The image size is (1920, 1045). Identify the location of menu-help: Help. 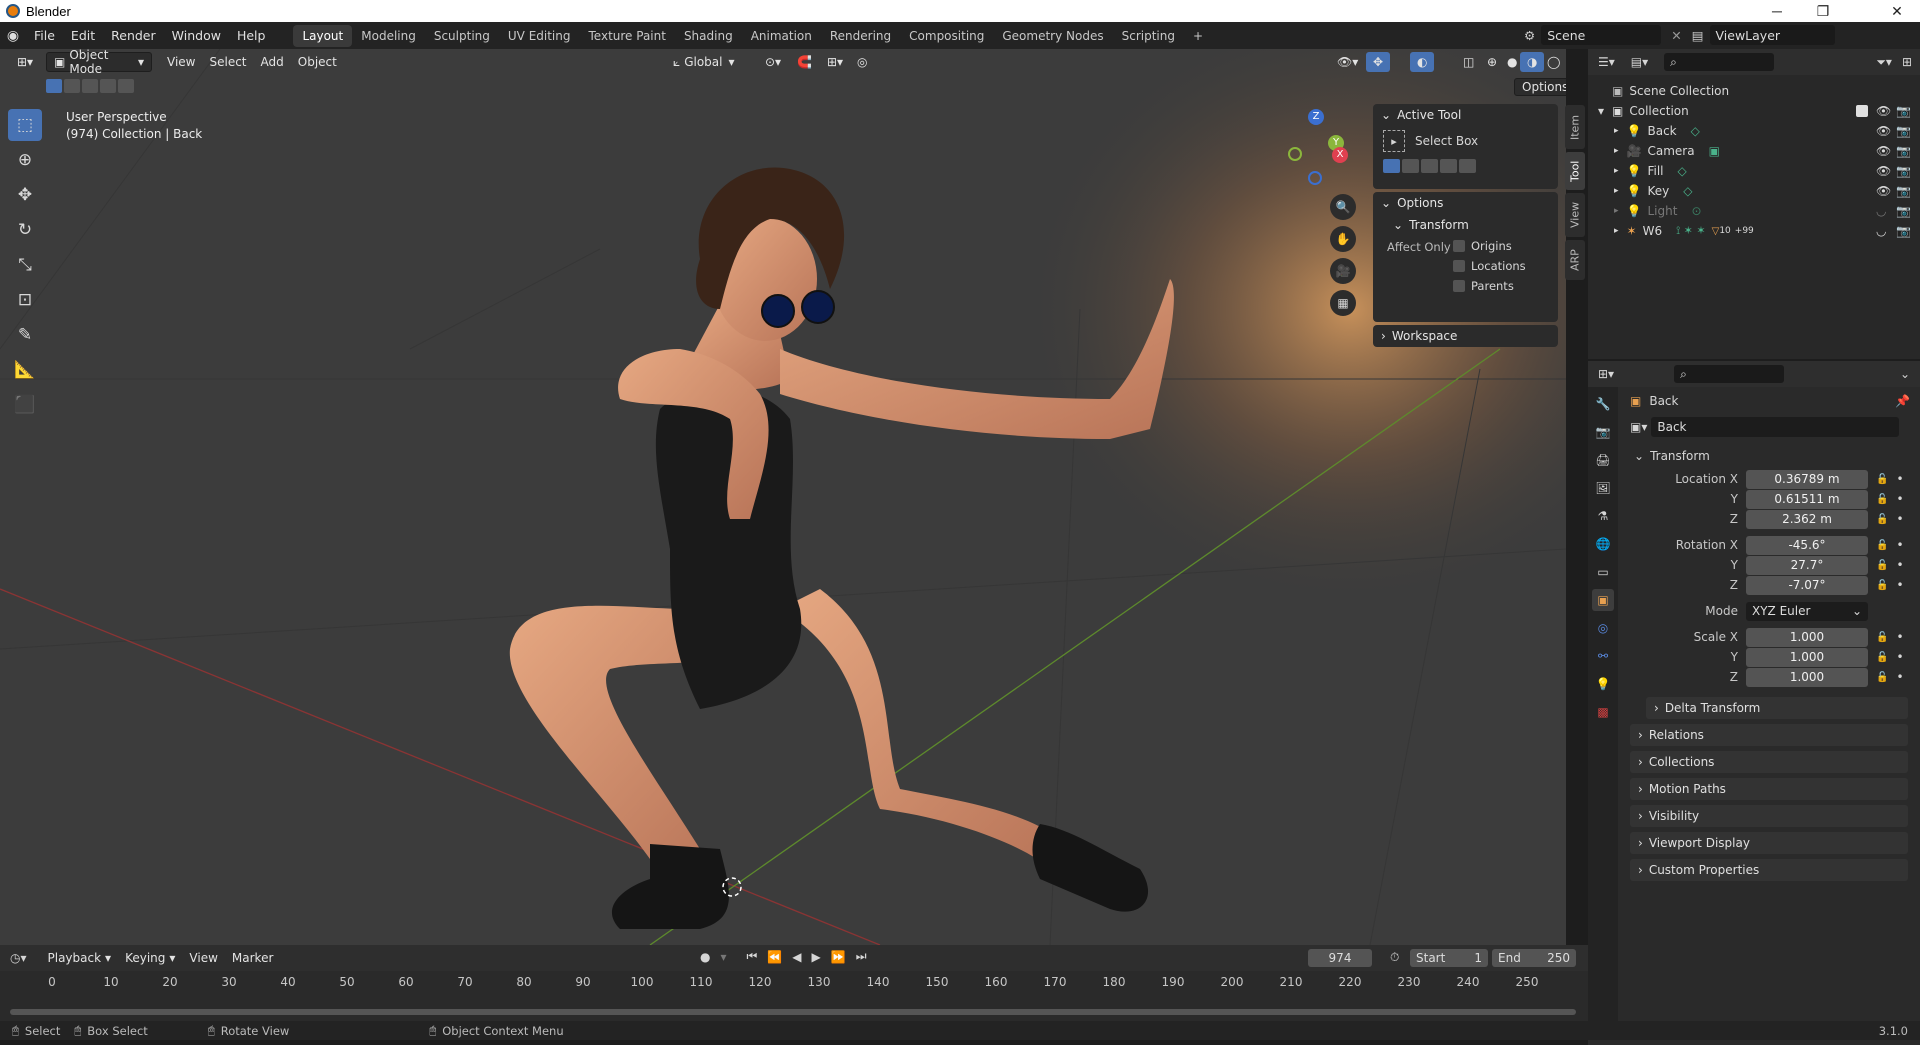
(251, 35).